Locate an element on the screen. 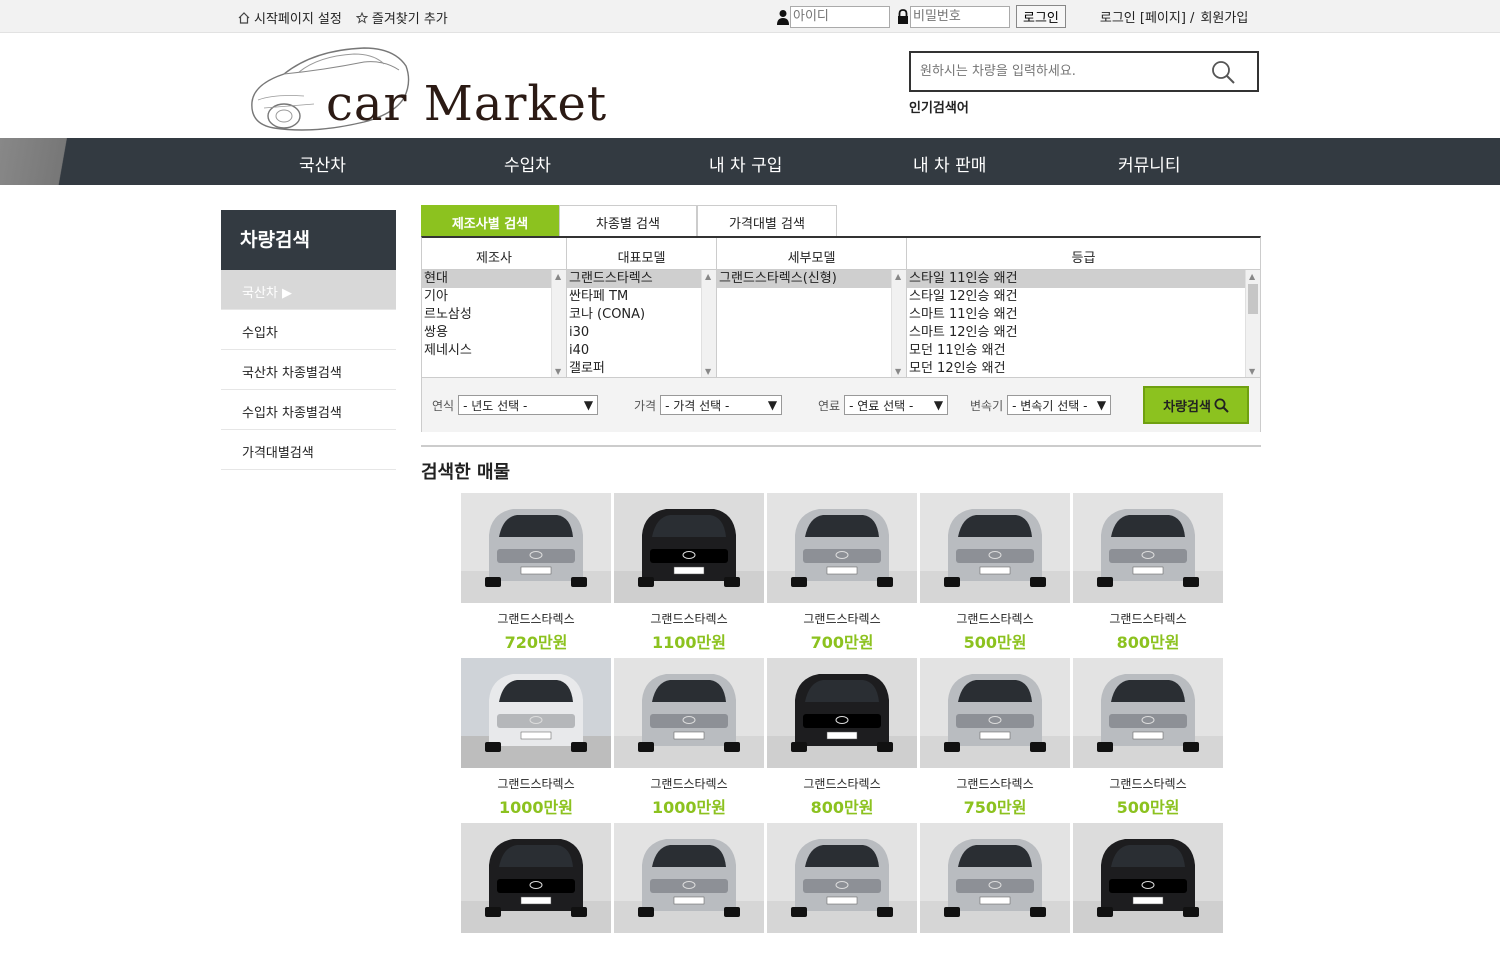  id-input is located at coordinates (840, 16).